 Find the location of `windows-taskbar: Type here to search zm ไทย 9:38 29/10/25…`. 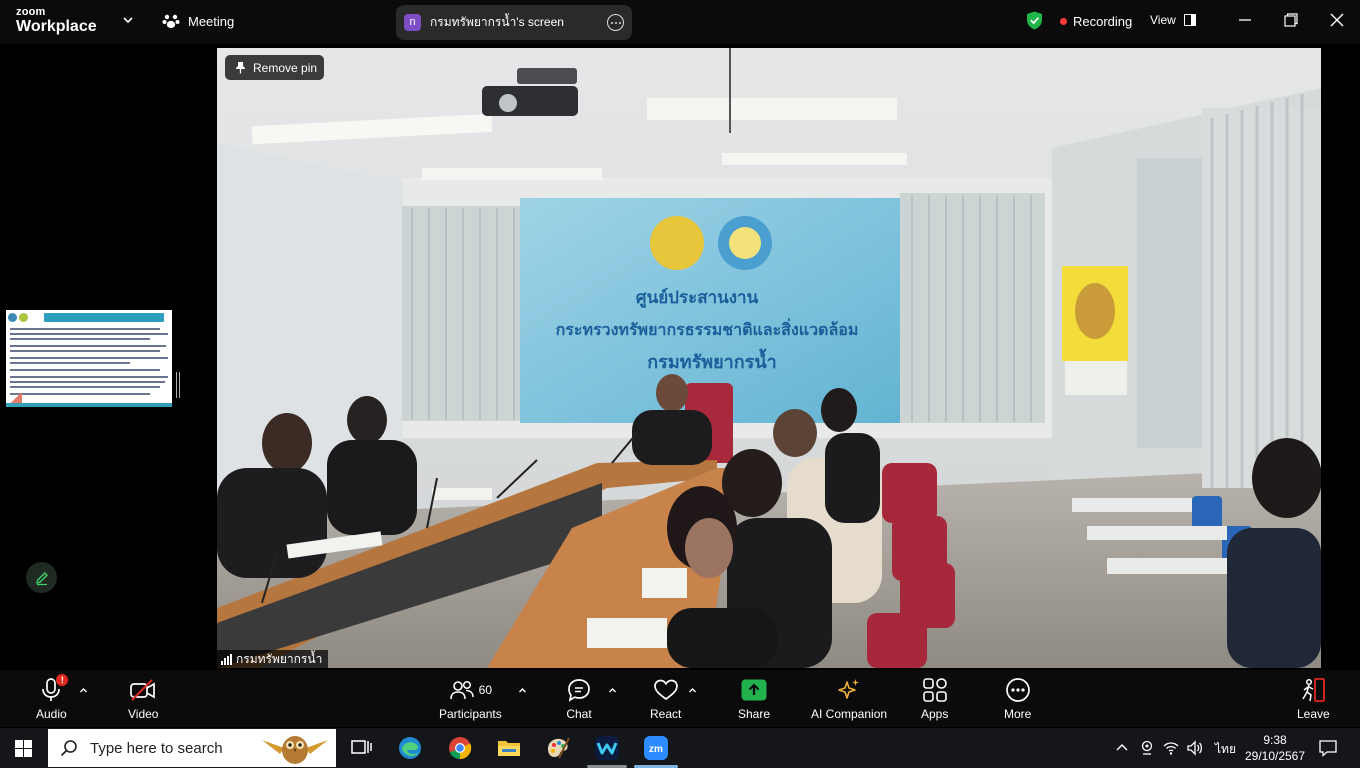

windows-taskbar: Type here to search zm ไทย 9:38 29/10/25… is located at coordinates (680, 748).